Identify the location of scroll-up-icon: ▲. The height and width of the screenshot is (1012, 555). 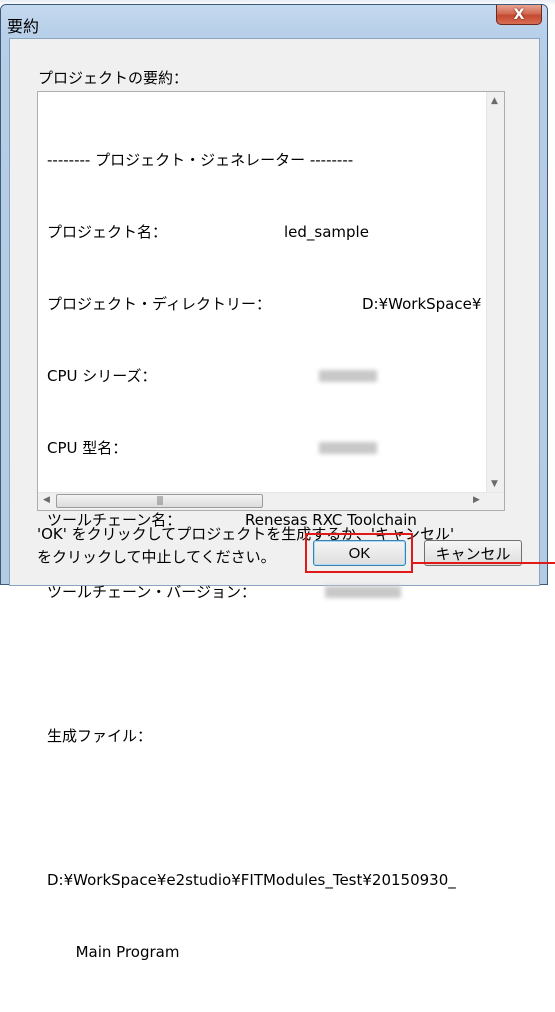
(494, 101).